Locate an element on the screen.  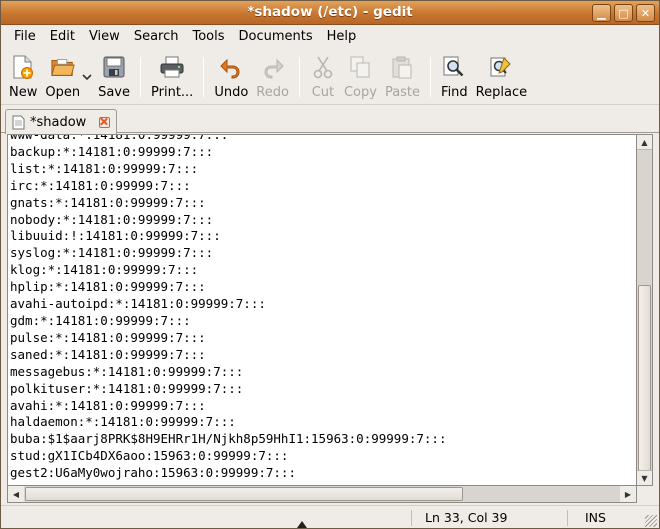
cut-button: Cut is located at coordinates (323, 77).